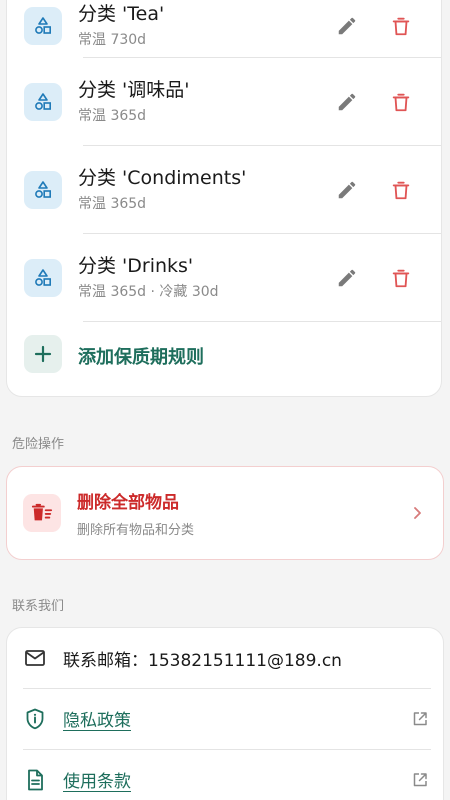 The height and width of the screenshot is (800, 450). Describe the element at coordinates (35, 719) in the screenshot. I see `shield-info-icon` at that location.